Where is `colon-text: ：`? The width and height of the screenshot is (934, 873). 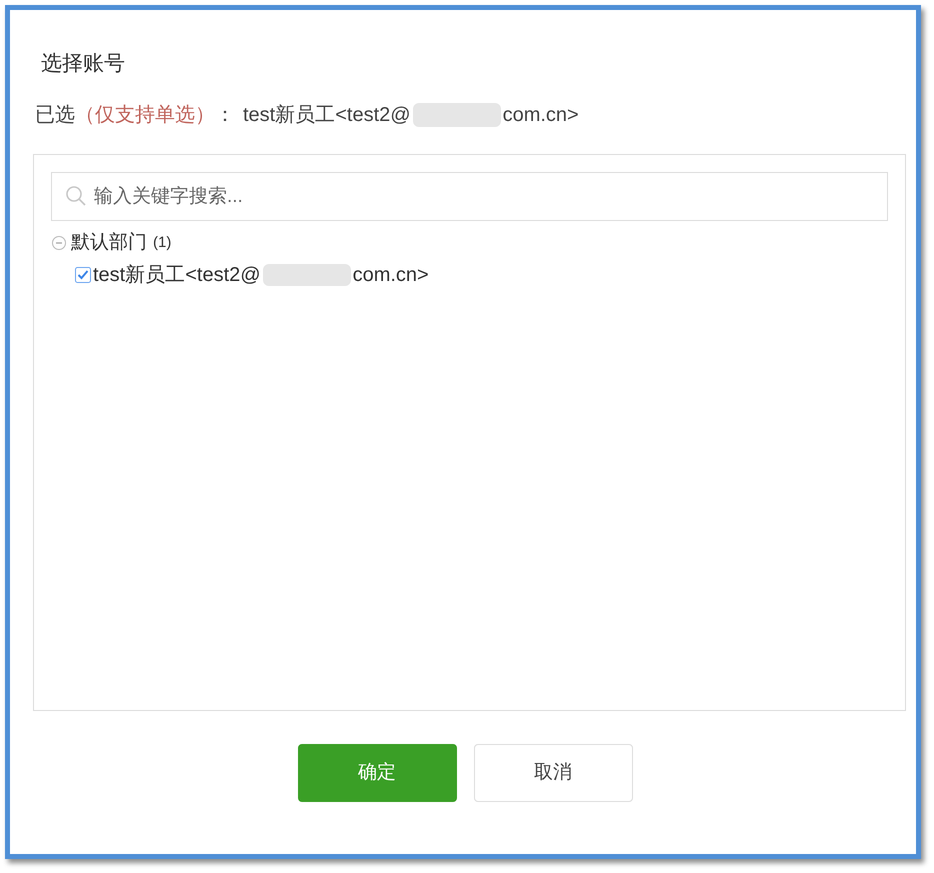
colon-text: ： is located at coordinates (225, 115).